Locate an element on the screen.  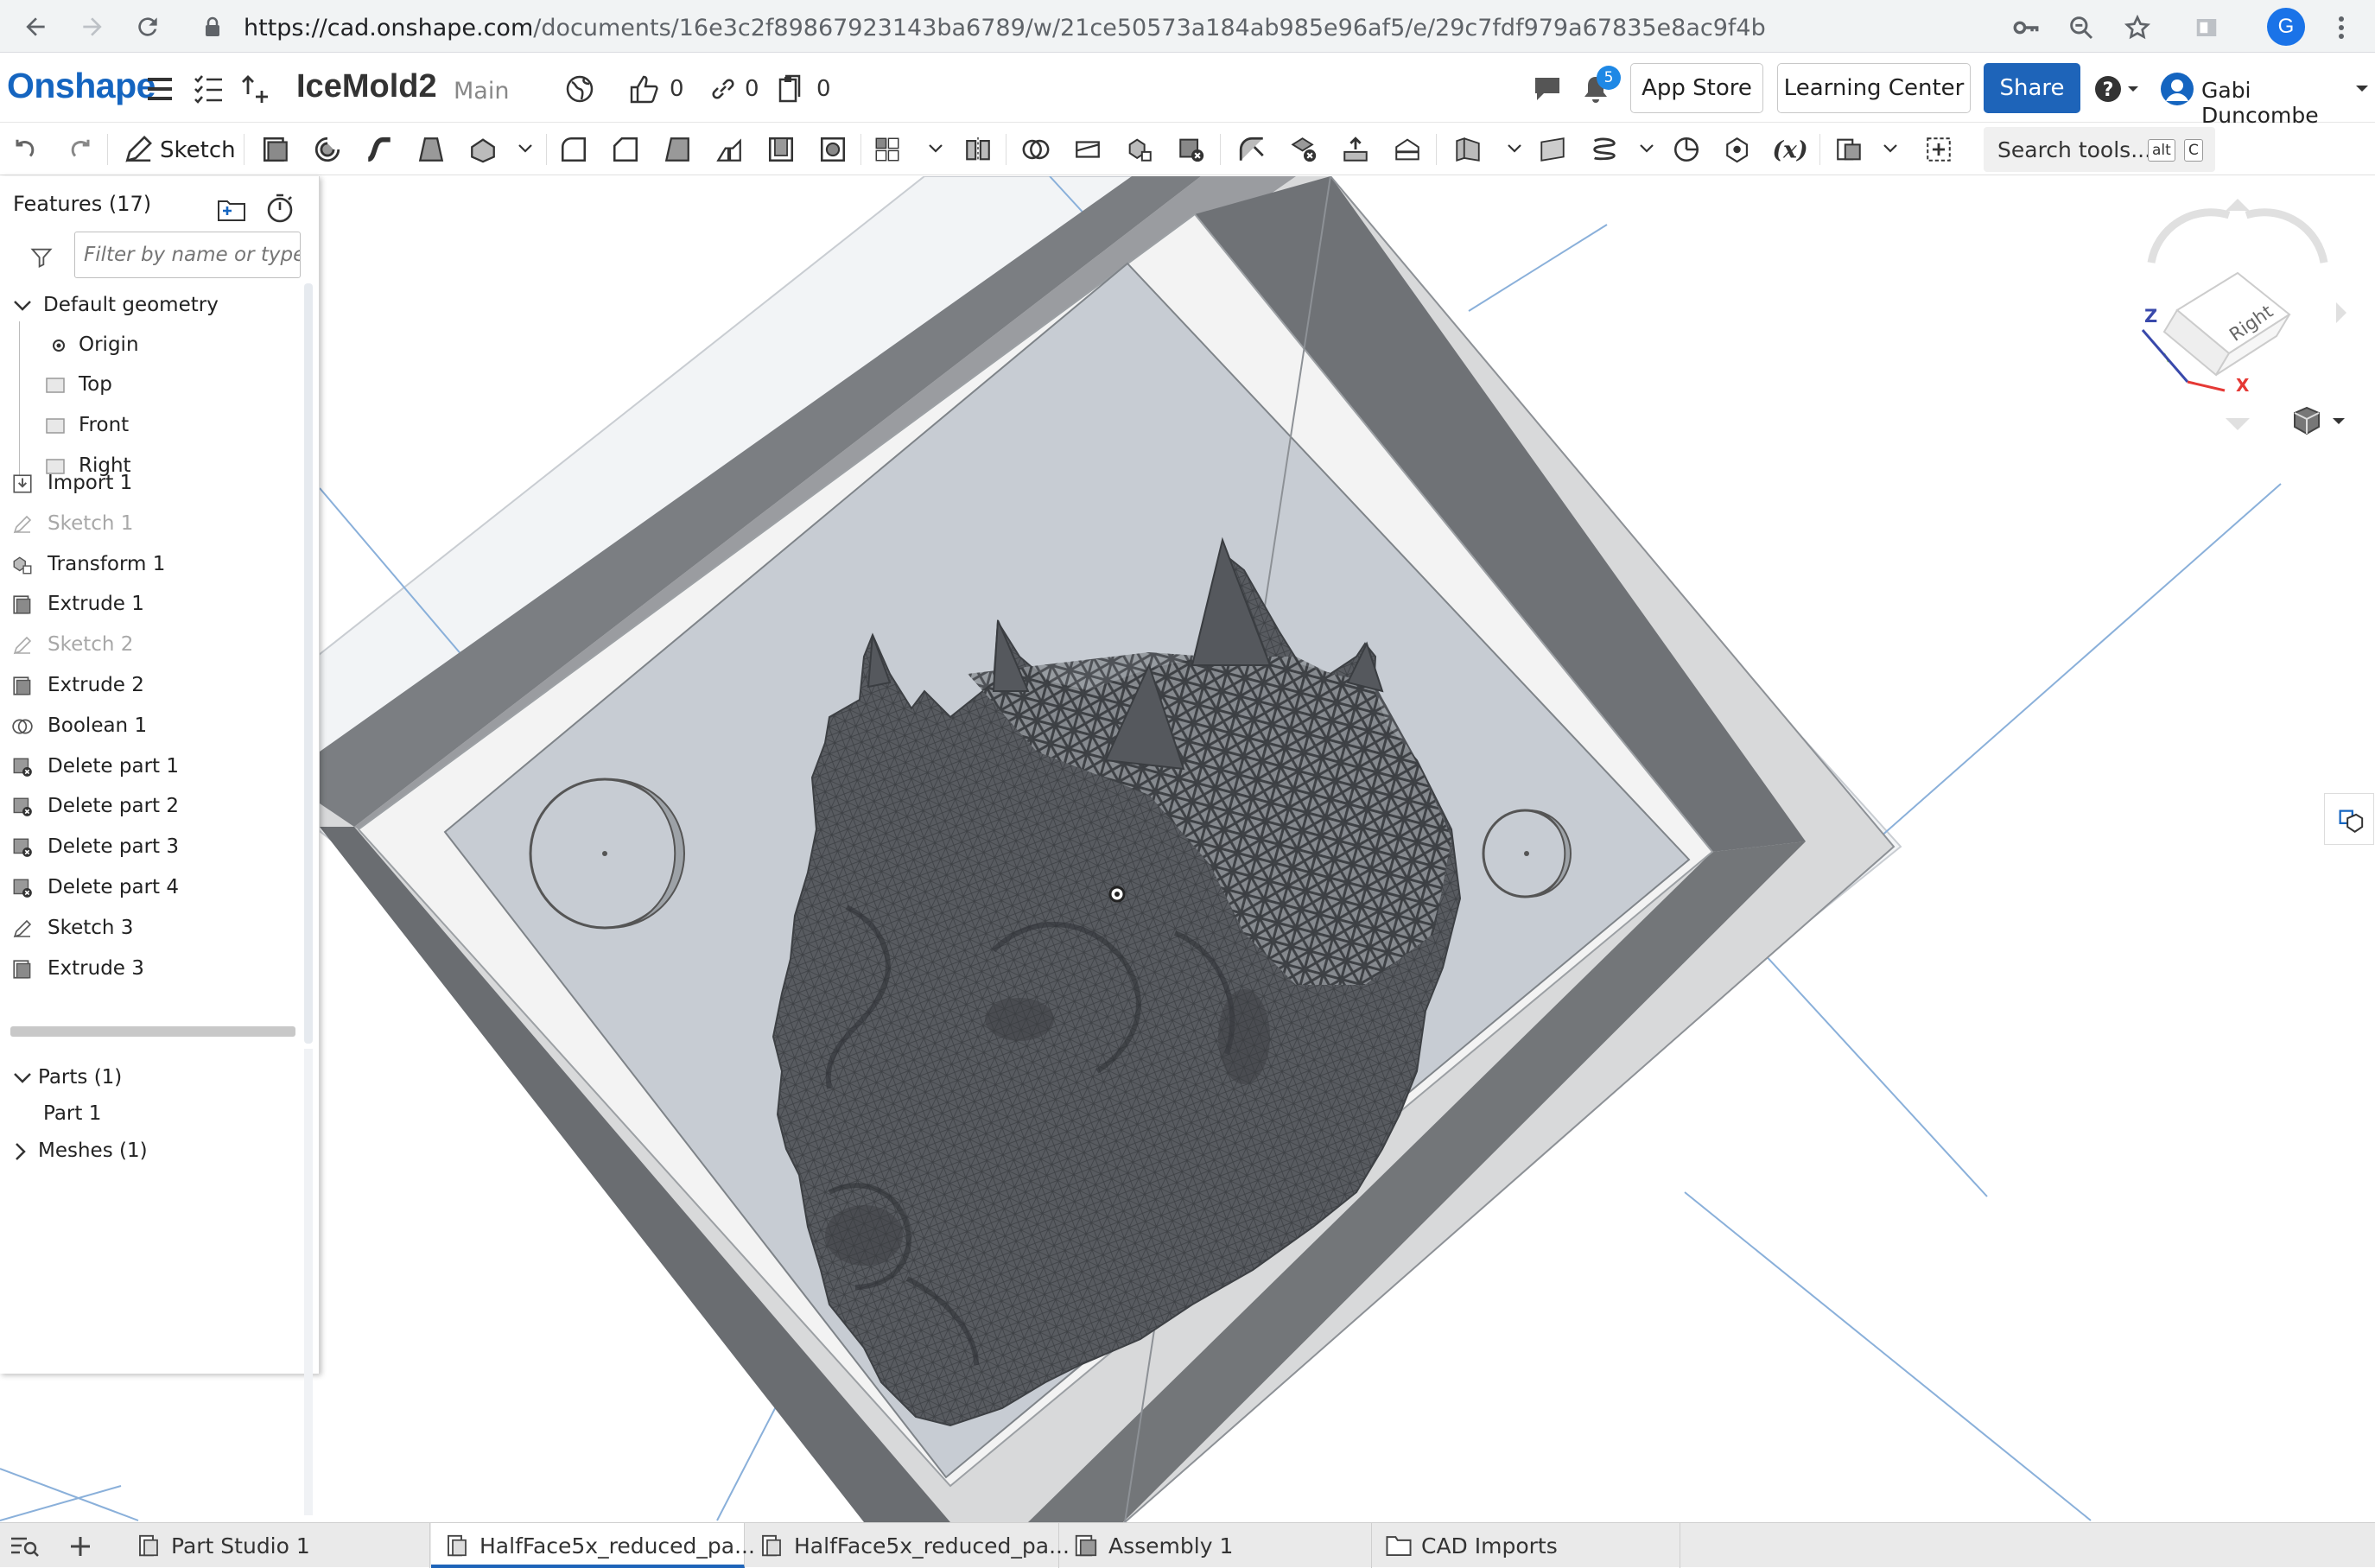
like-icon is located at coordinates (644, 89).